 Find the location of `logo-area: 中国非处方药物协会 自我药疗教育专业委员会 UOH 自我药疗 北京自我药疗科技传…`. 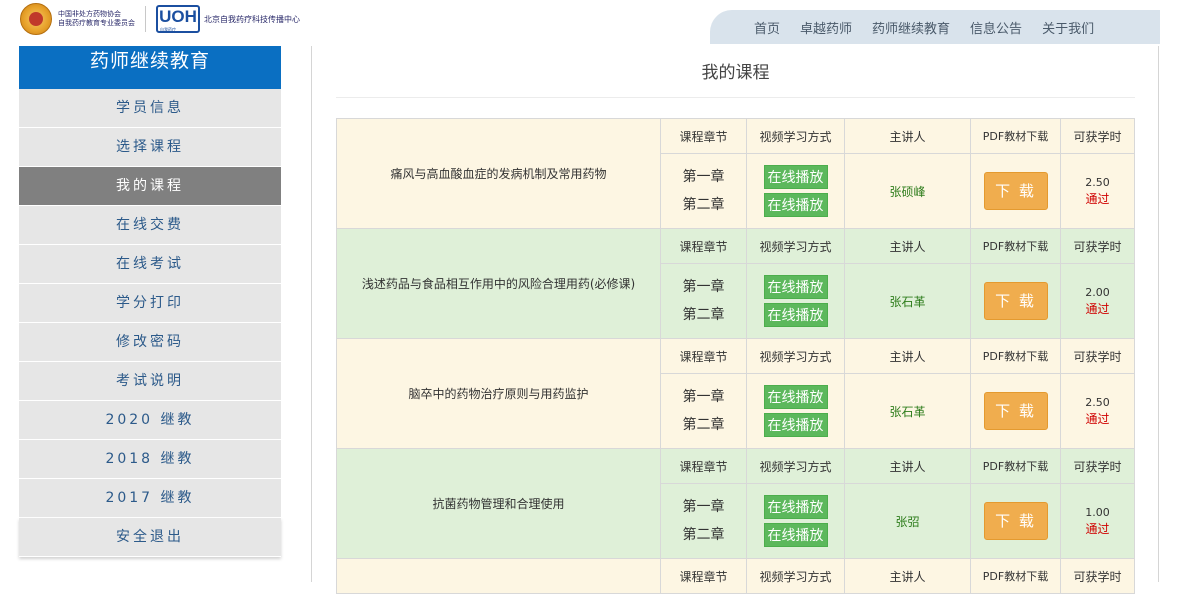

logo-area: 中国非处方药物协会 自我药疗教育专业委员会 UOH 自我药疗 北京自我药疗科技传… is located at coordinates (160, 19).